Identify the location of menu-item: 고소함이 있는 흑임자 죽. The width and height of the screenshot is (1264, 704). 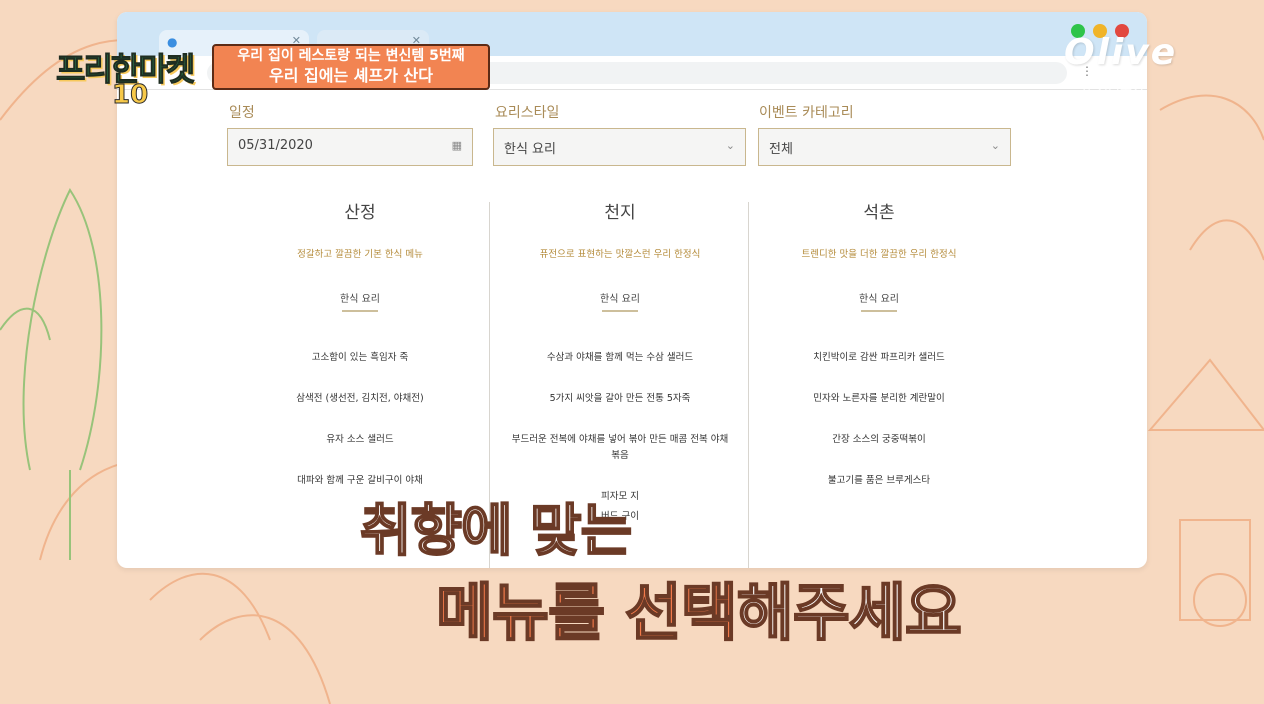
(360, 357).